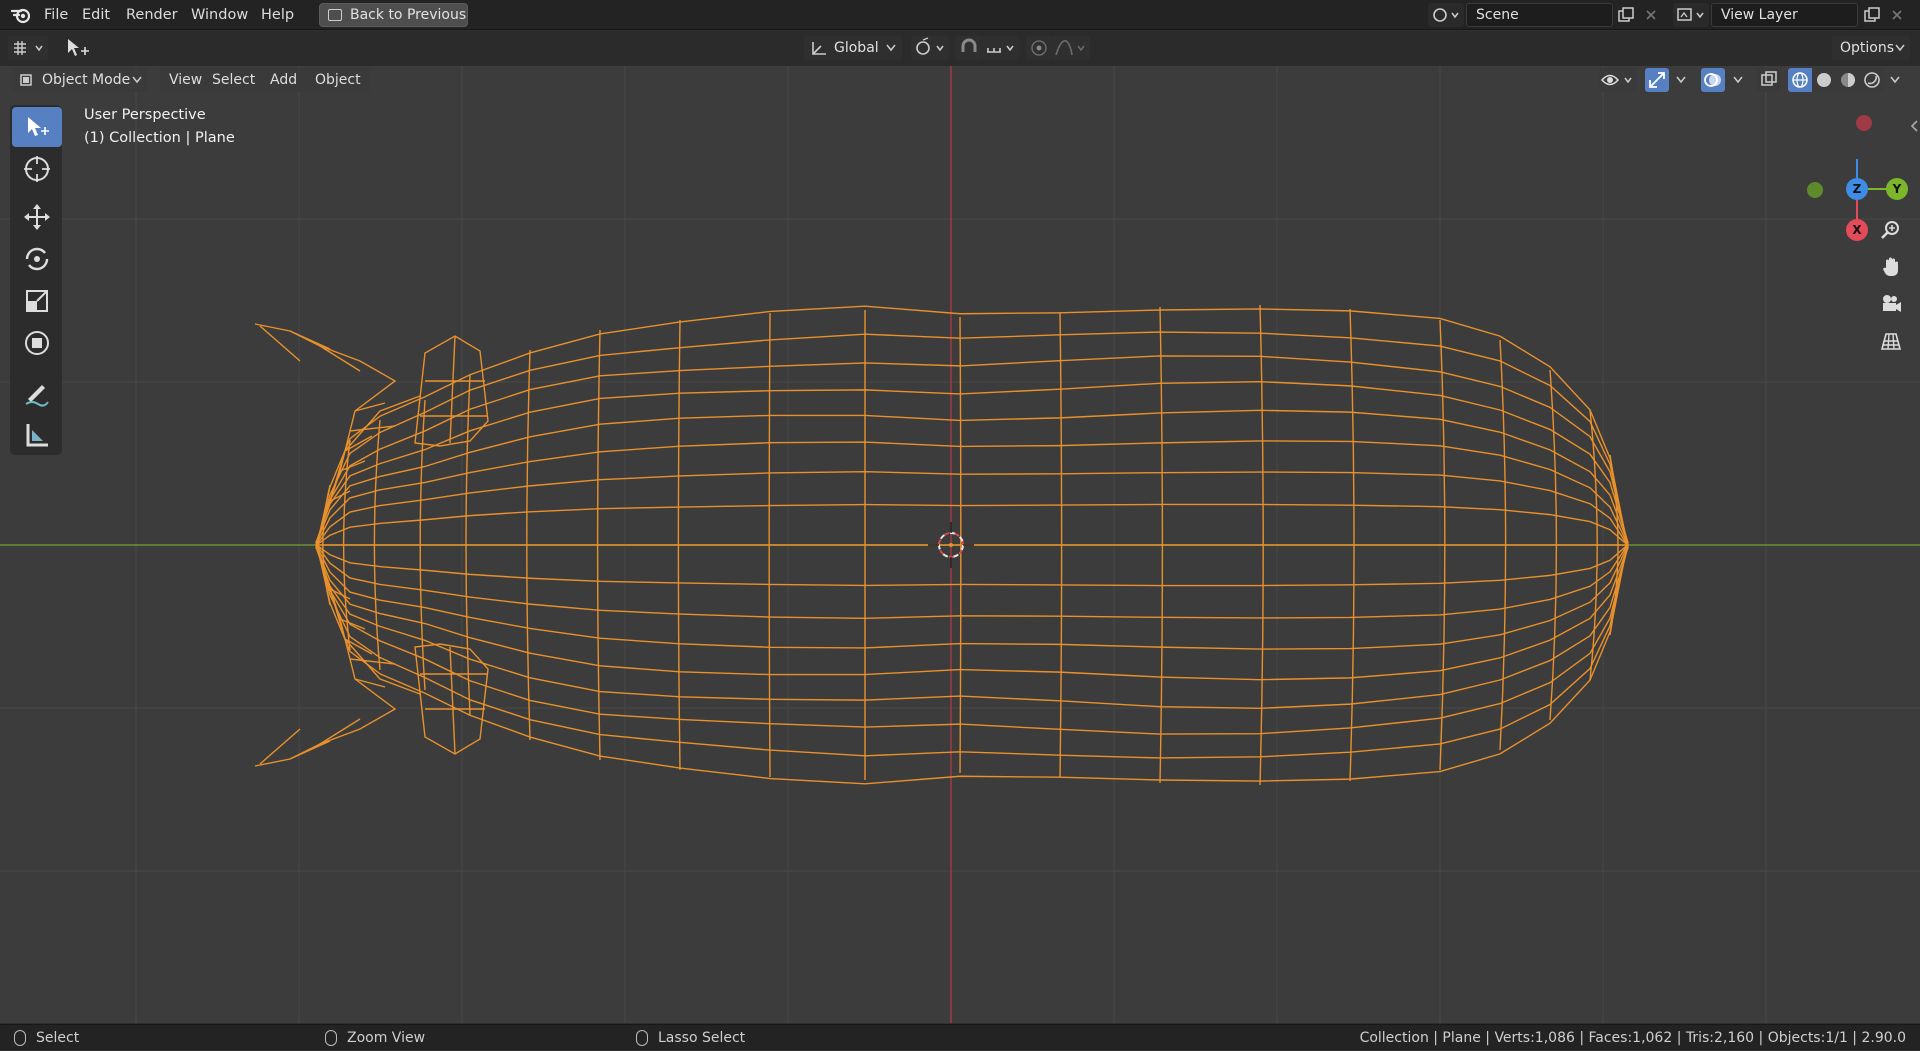  I want to click on viewport-collection-label: (1) Collection | Plane, so click(159, 138).